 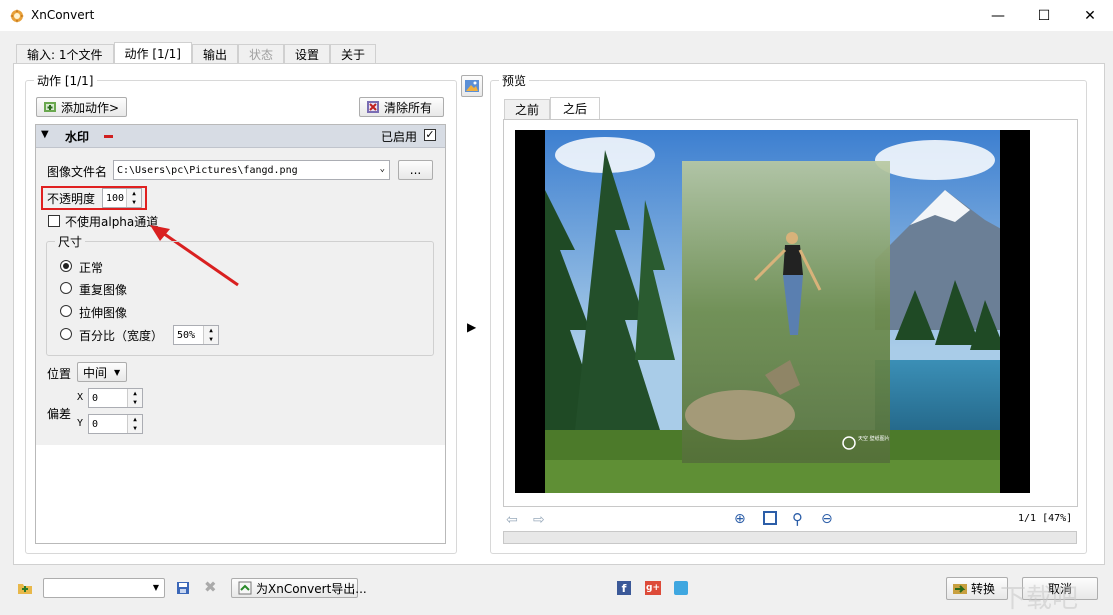 I want to click on zoom-out-icon: ⊖, so click(x=827, y=519).